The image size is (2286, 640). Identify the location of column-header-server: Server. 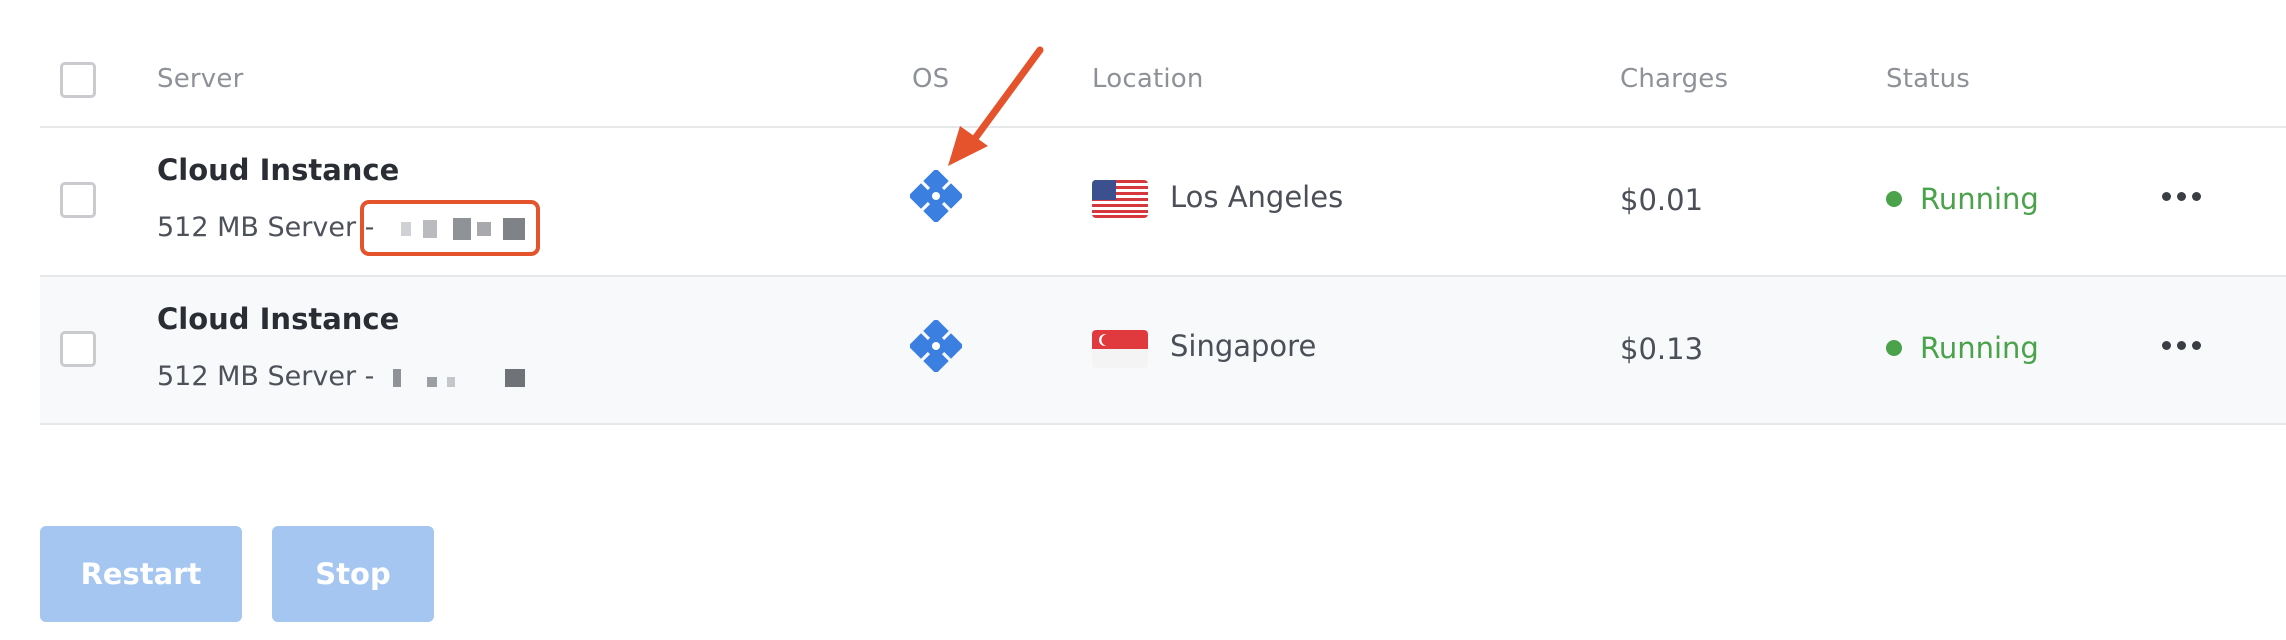
(200, 79).